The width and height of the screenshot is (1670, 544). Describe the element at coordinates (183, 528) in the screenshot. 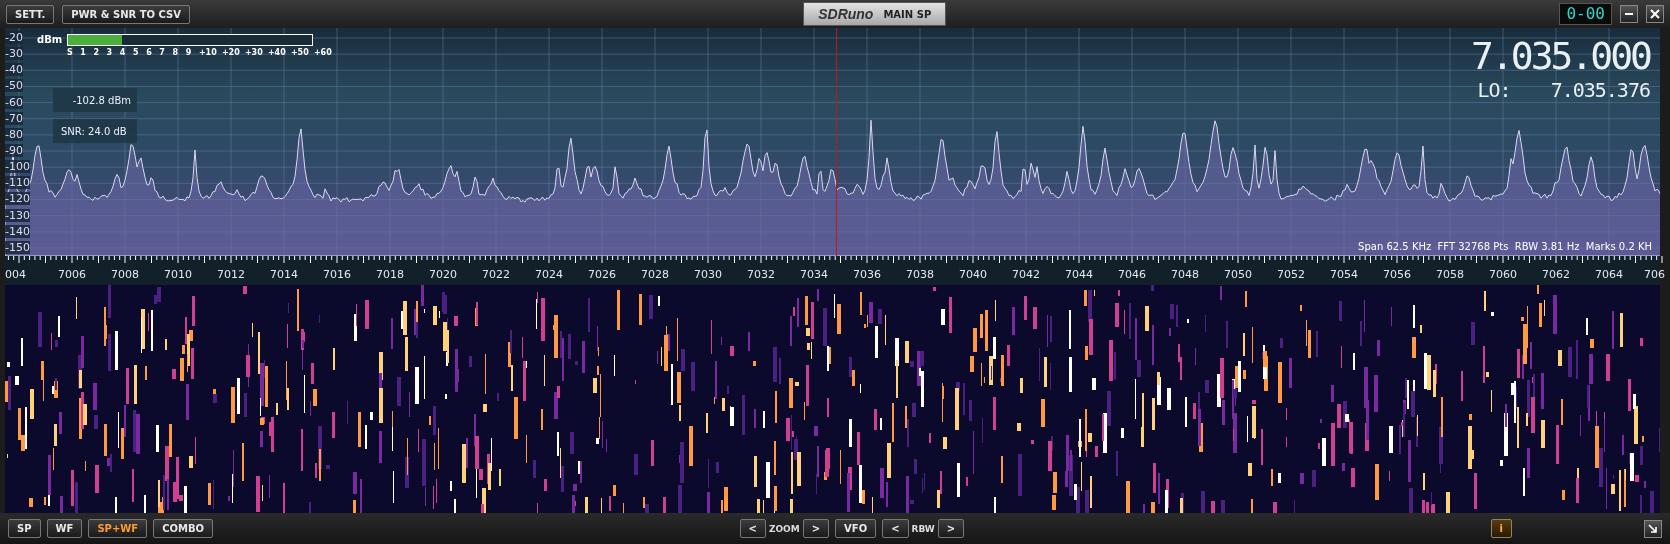

I see `view-mode-button: COMBO` at that location.